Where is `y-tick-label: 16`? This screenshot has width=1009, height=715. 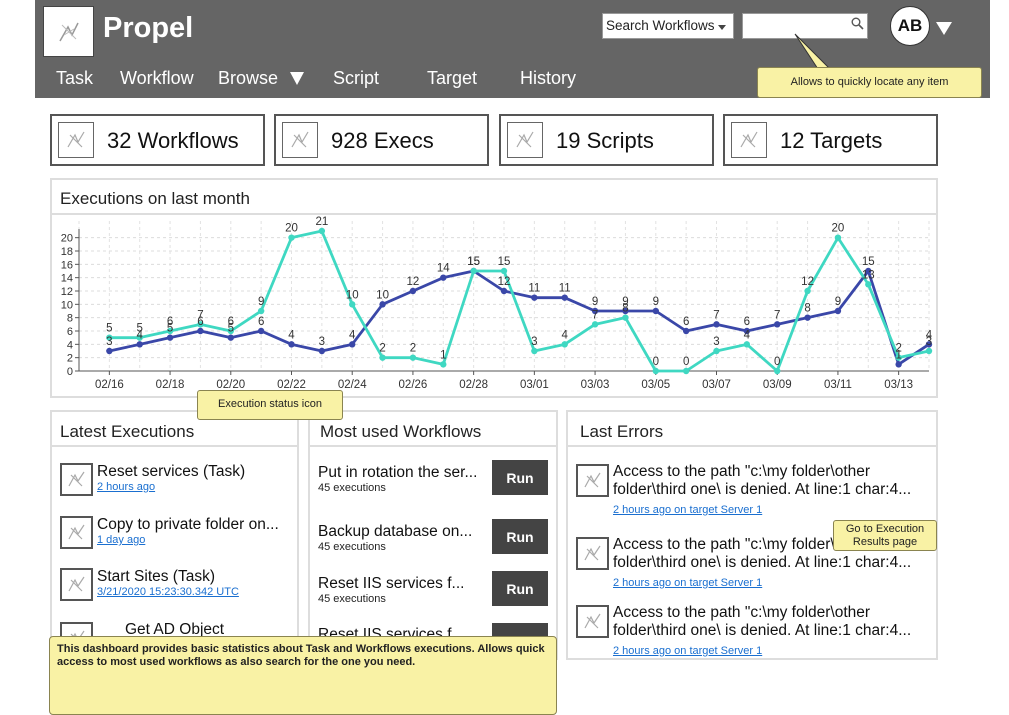 y-tick-label: 16 is located at coordinates (67, 265).